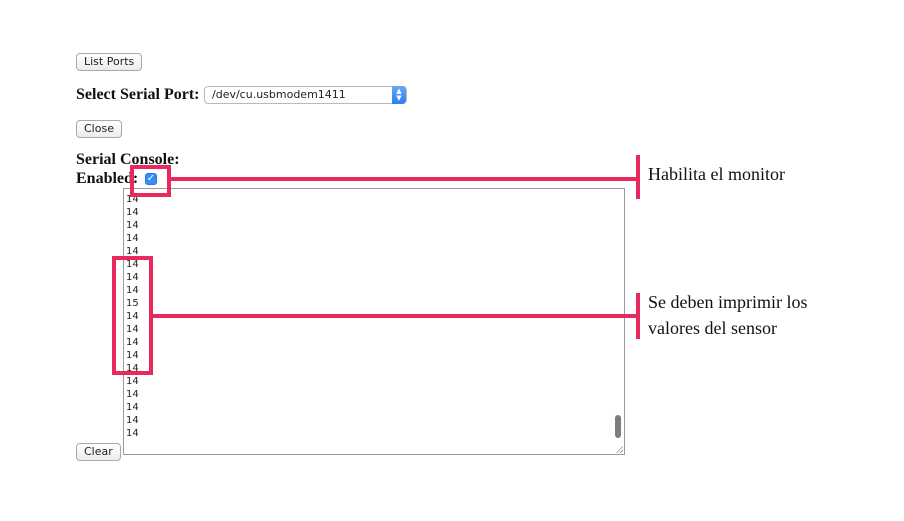  I want to click on sensor-connector-line, so click(395, 316).